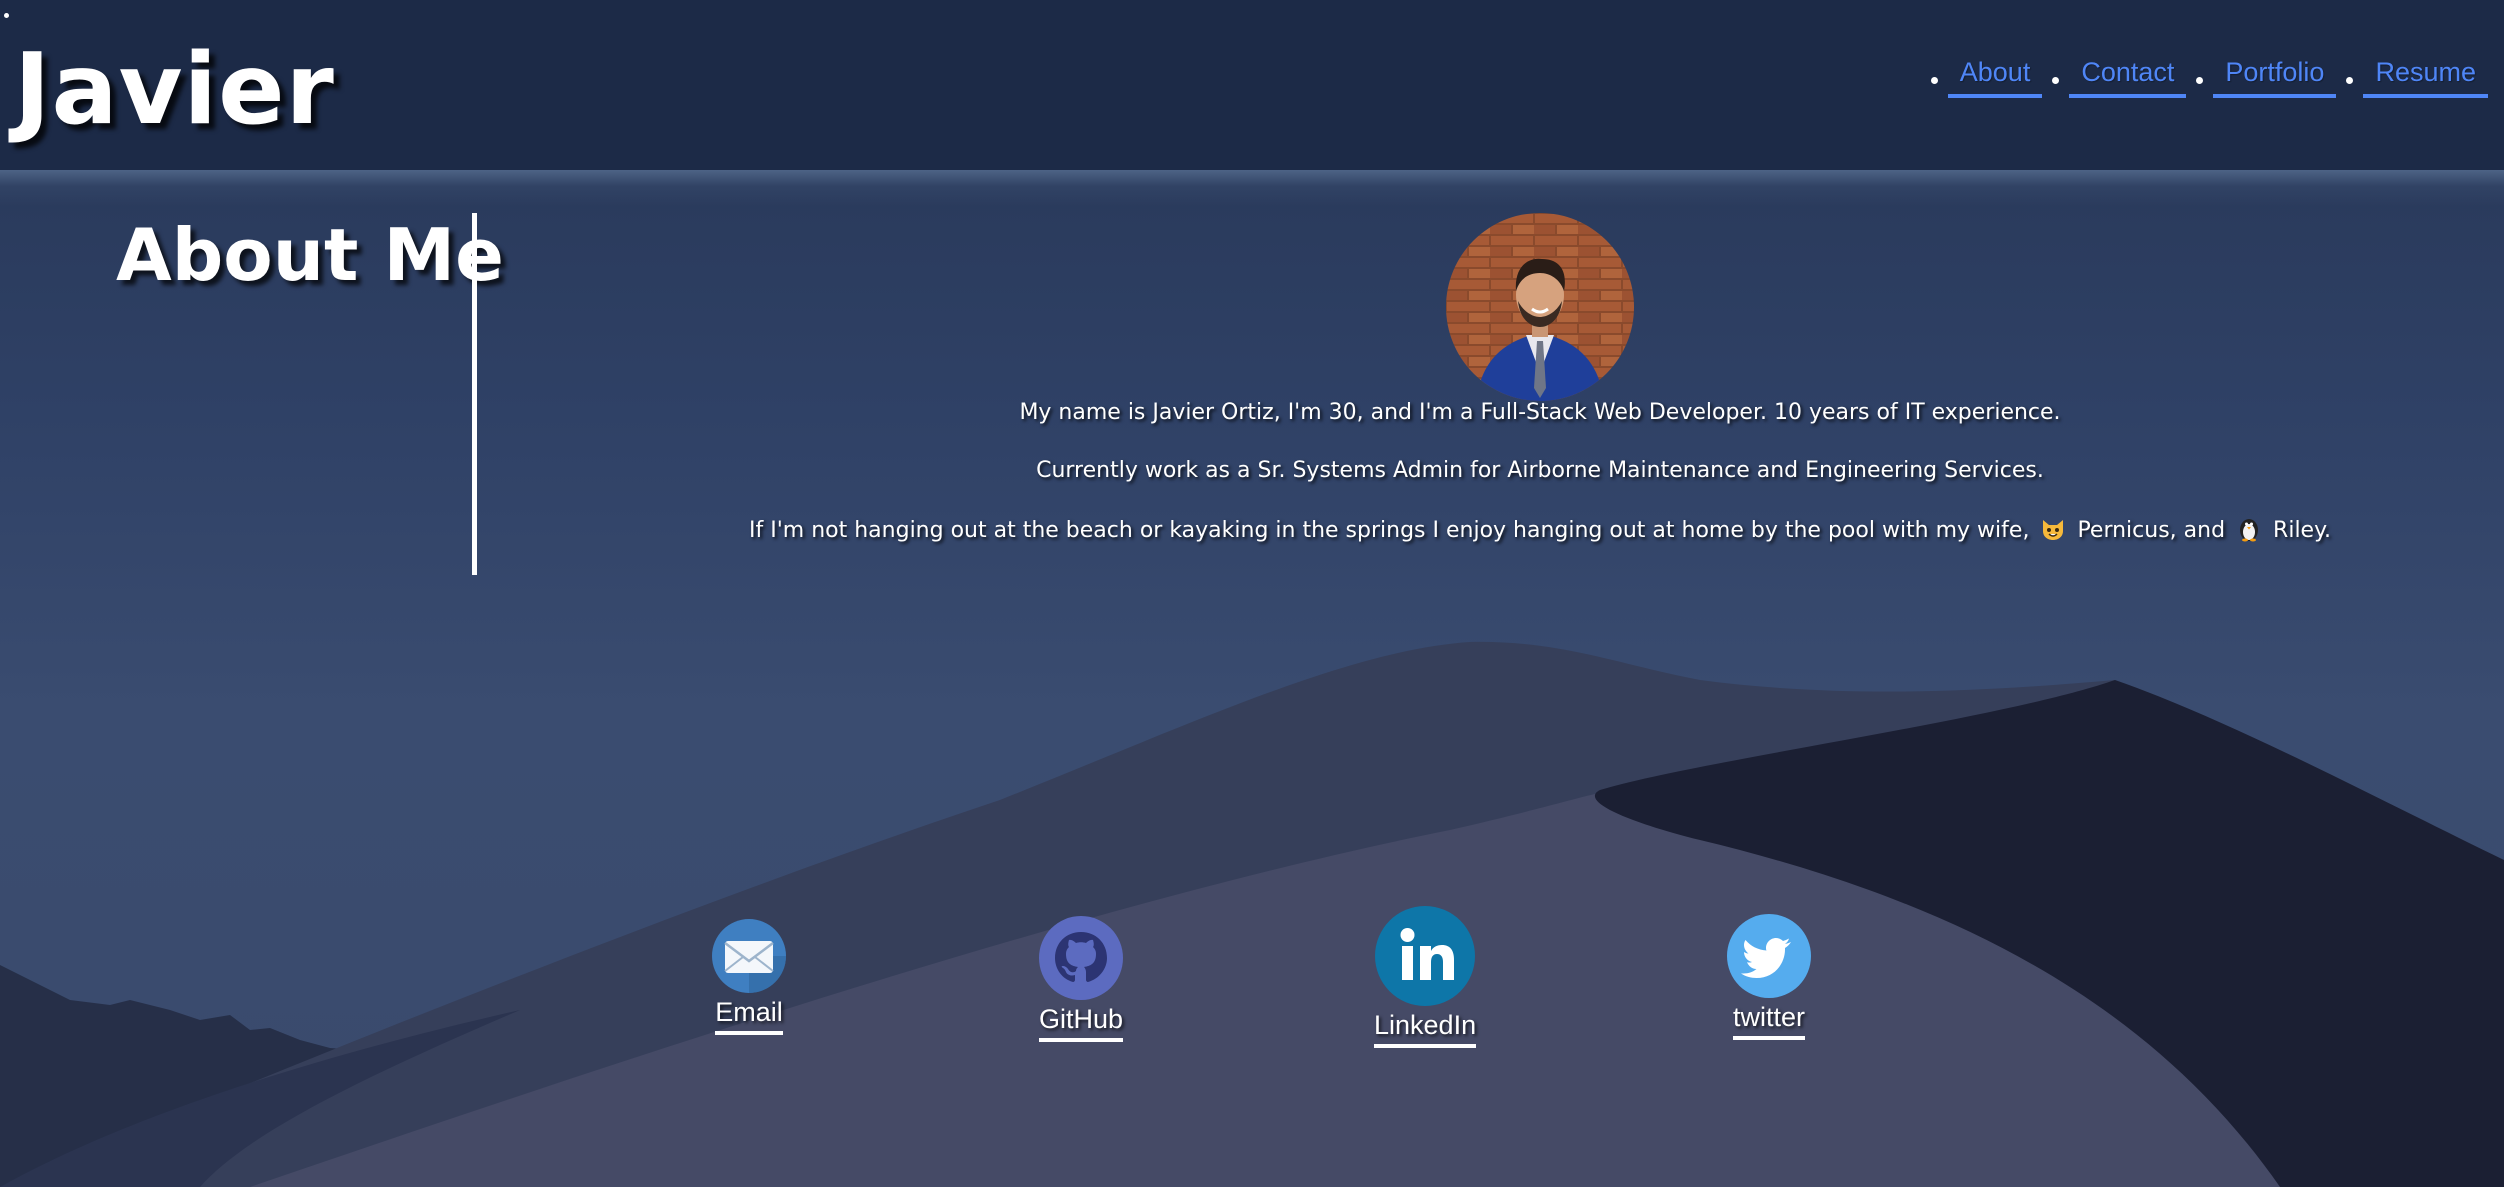 Image resolution: width=2504 pixels, height=1187 pixels. What do you see at coordinates (749, 958) in the screenshot?
I see `envelope-icon` at bounding box center [749, 958].